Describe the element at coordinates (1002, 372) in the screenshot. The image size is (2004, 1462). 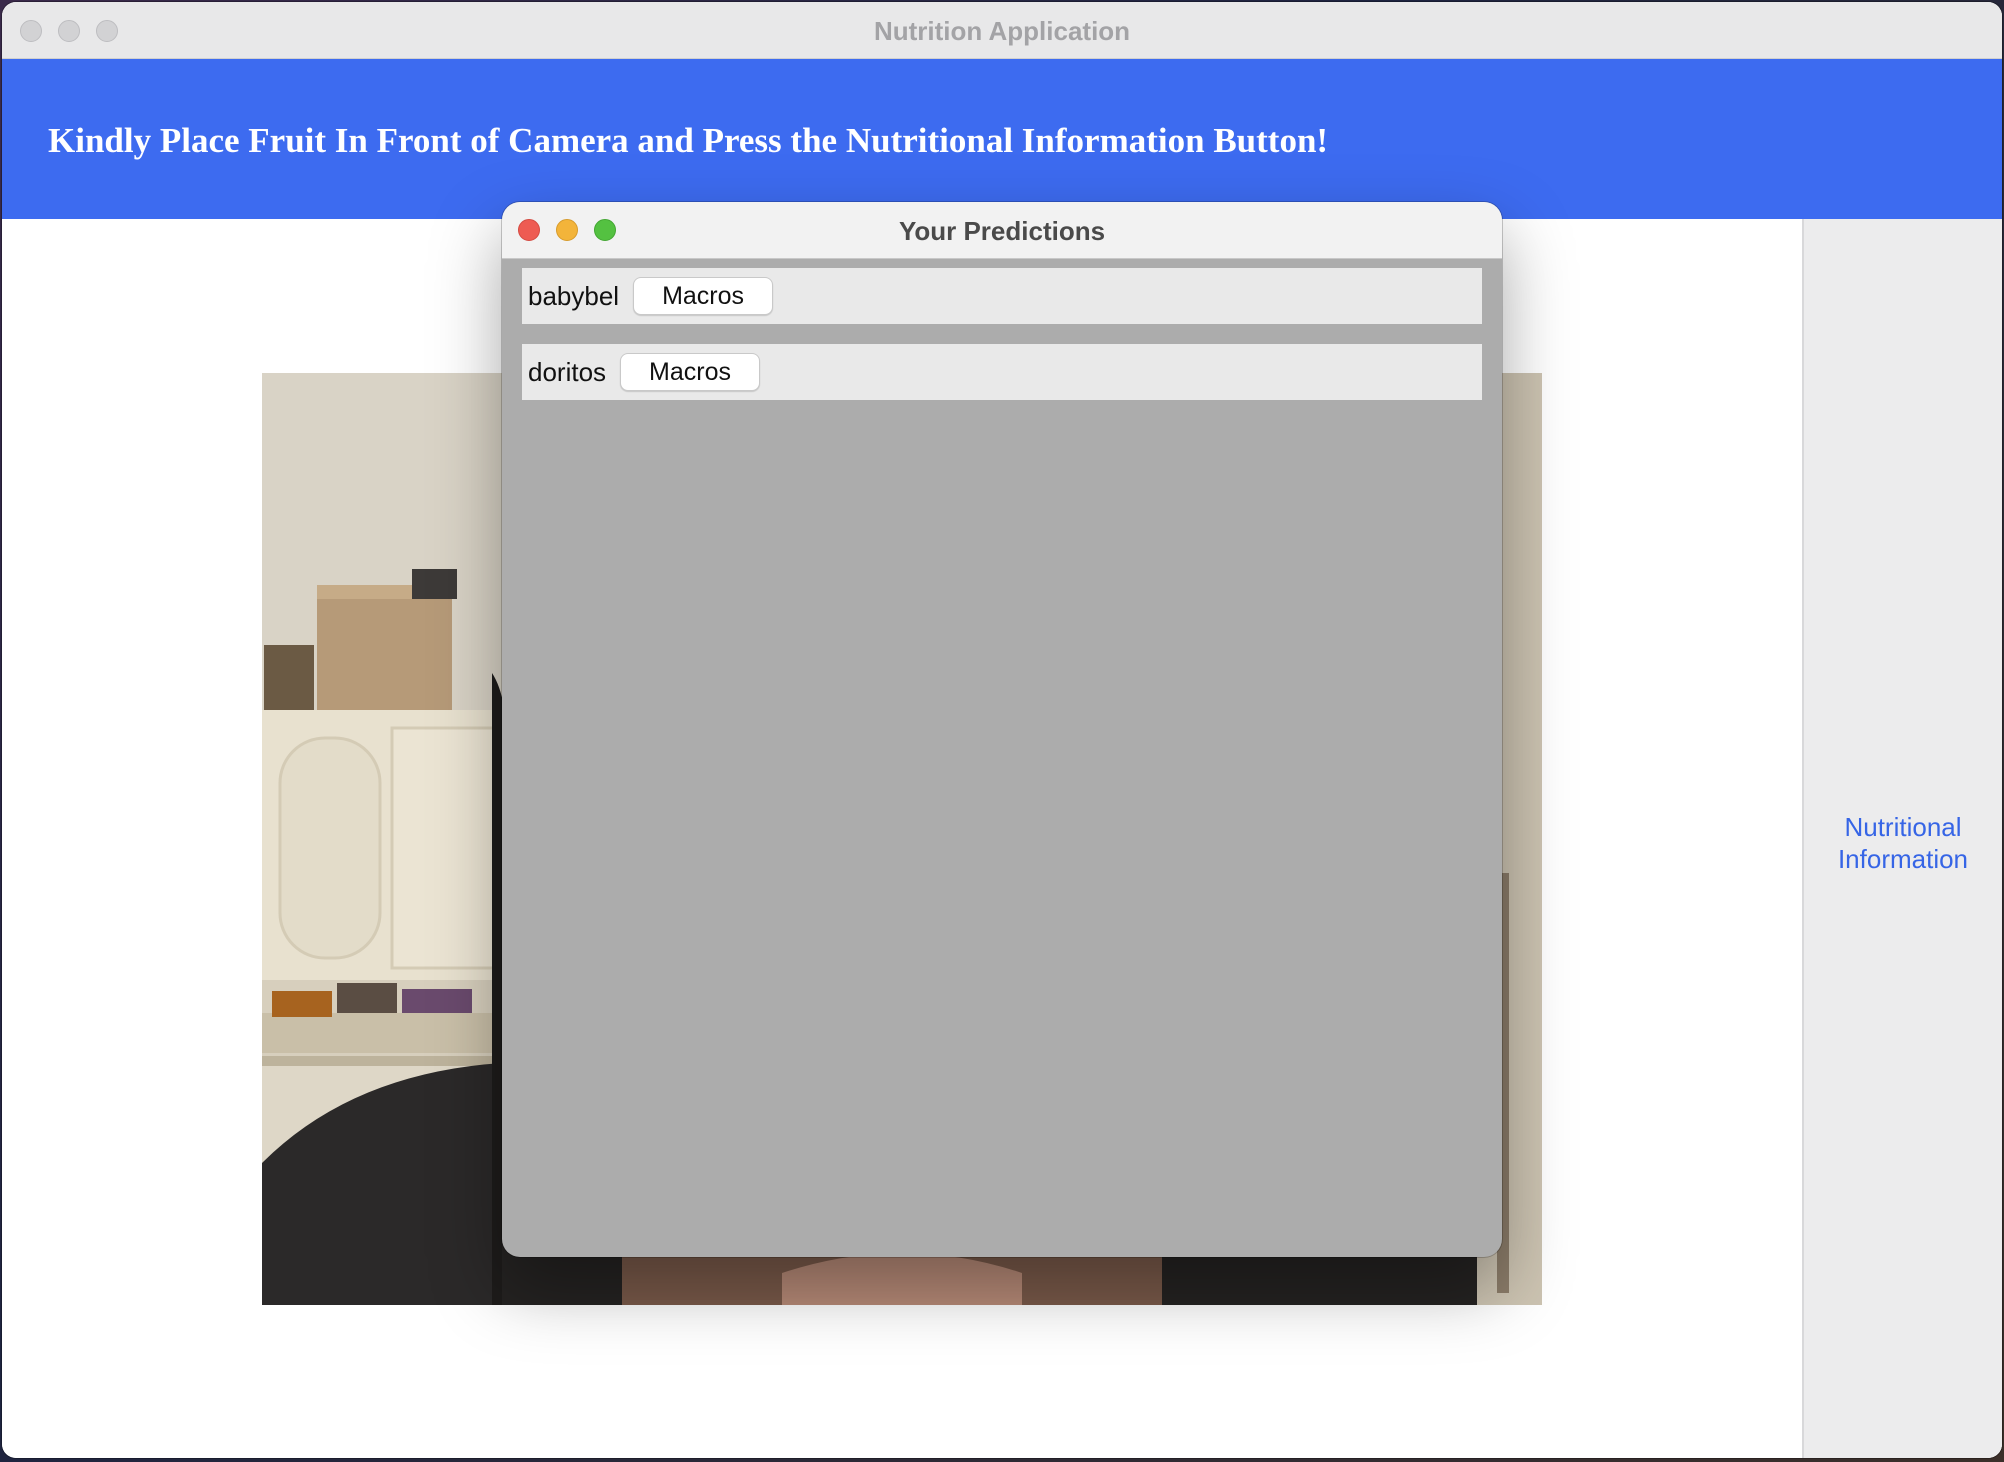
I see `prediction-row-doritos: doritos Macros` at that location.